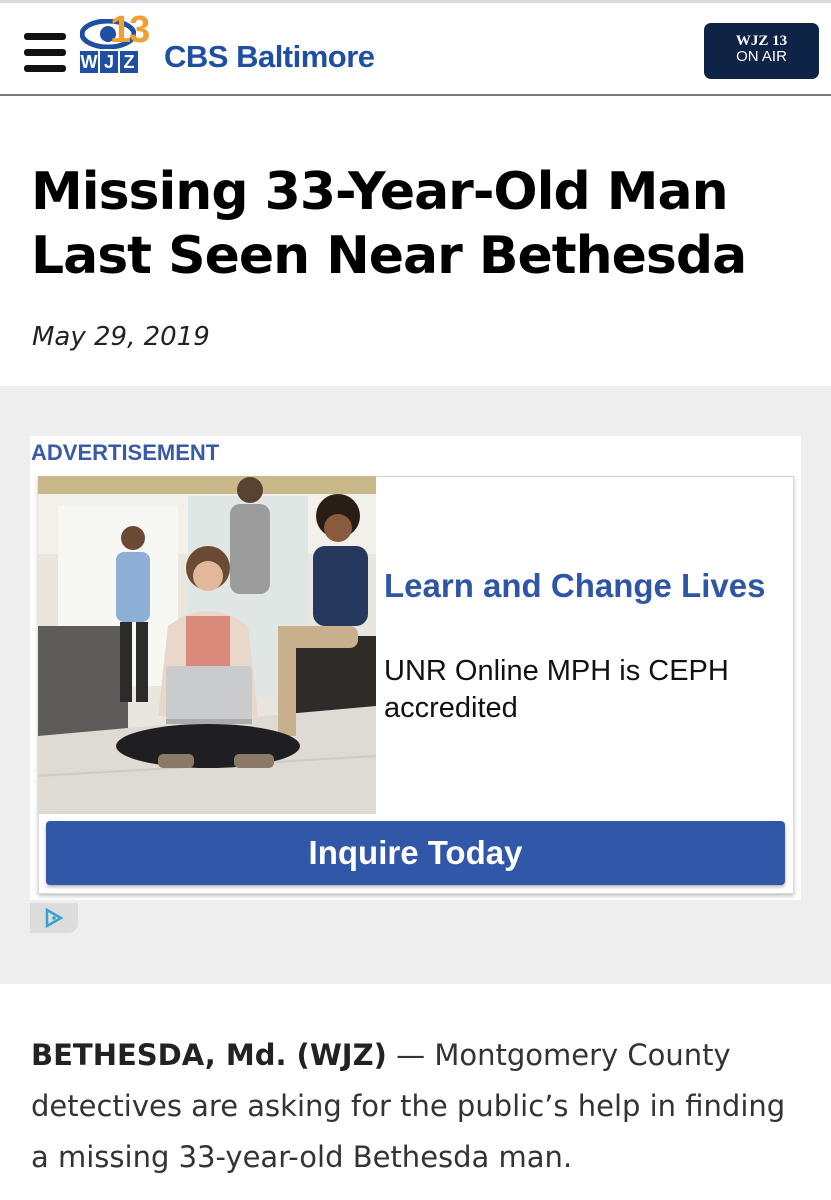 The height and width of the screenshot is (1200, 831). Describe the element at coordinates (121, 337) in the screenshot. I see `article-date: May 29, 2019` at that location.